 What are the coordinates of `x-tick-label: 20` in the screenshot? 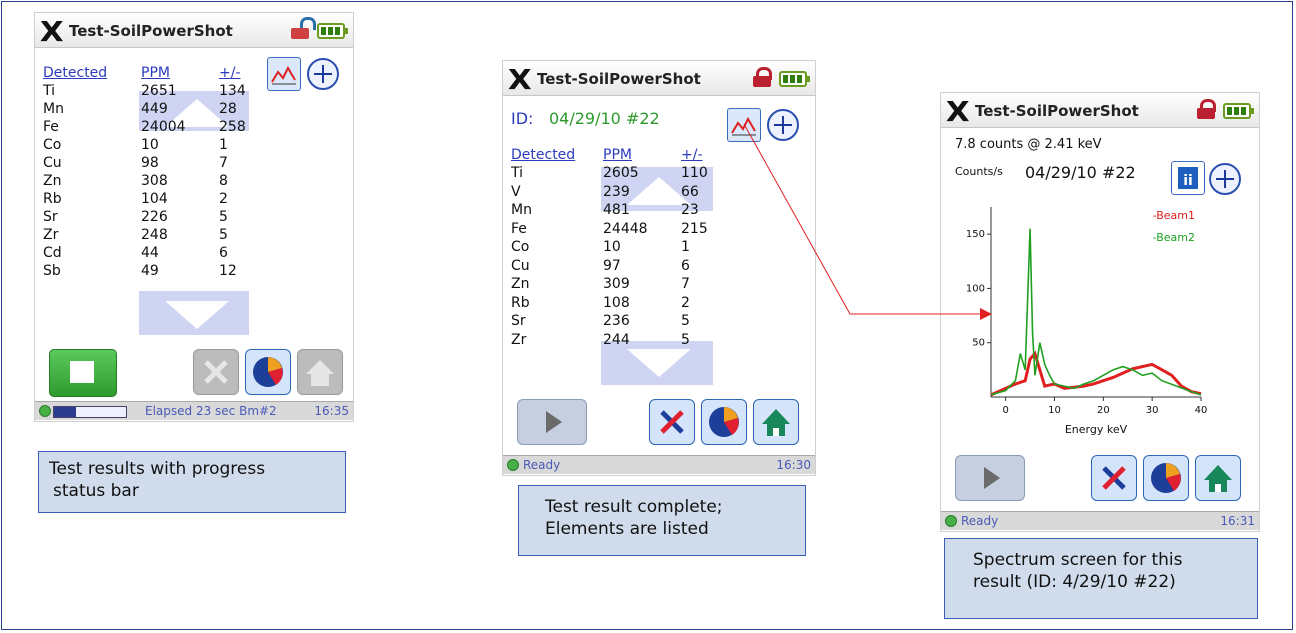 It's located at (1103, 410).